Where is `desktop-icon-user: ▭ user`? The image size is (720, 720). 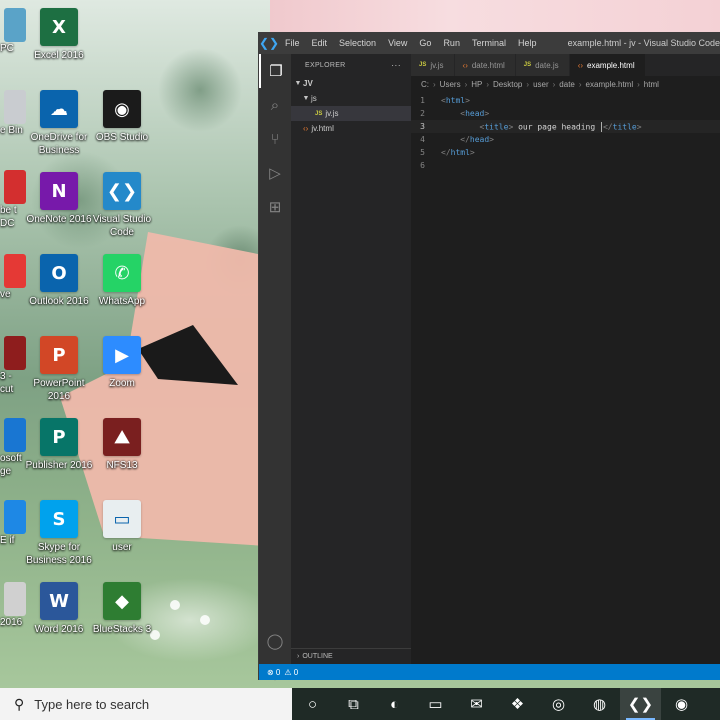 desktop-icon-user: ▭ user is located at coordinates (122, 527).